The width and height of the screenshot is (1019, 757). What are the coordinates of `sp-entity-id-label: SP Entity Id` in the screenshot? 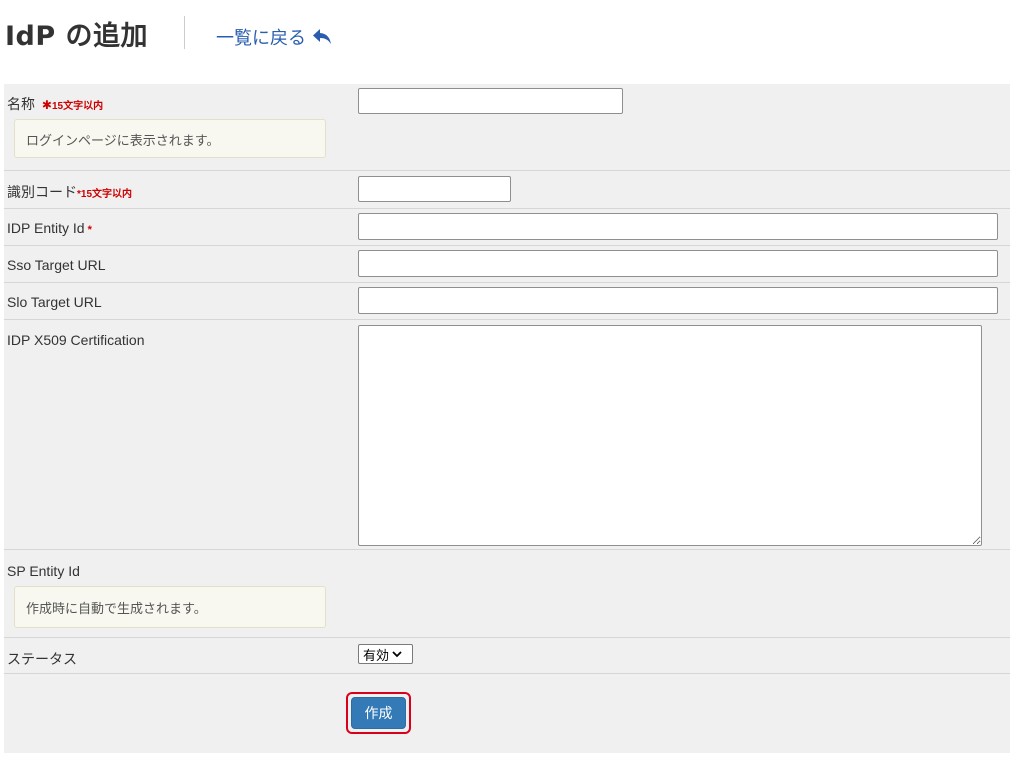 It's located at (43, 571).